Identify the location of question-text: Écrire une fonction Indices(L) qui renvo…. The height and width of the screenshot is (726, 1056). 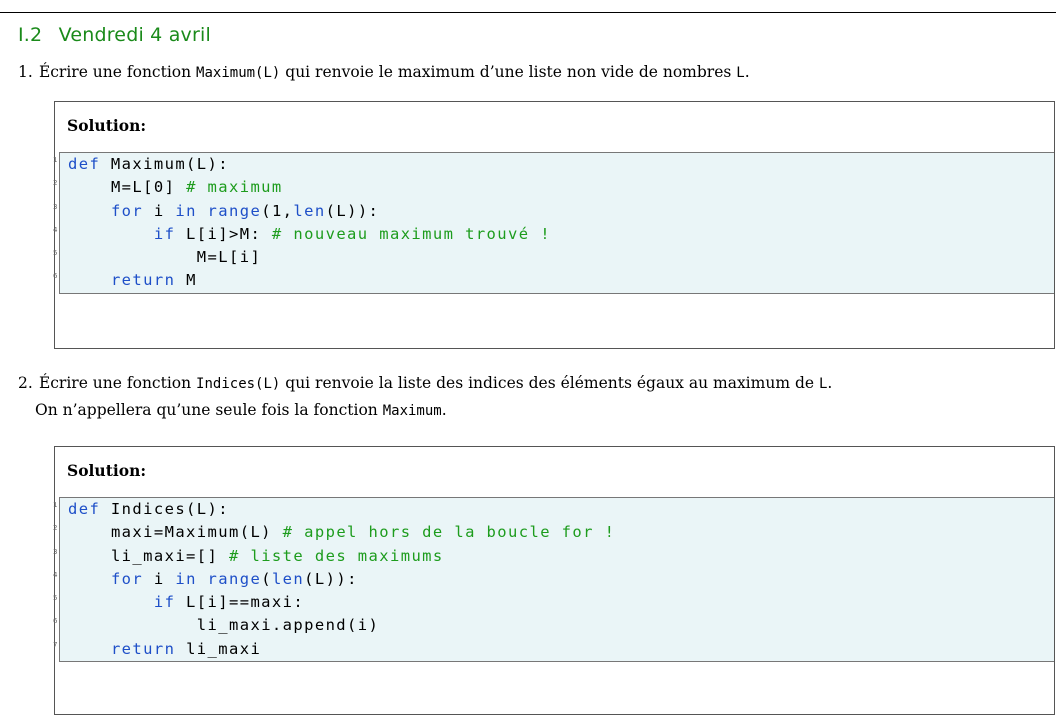
(435, 383).